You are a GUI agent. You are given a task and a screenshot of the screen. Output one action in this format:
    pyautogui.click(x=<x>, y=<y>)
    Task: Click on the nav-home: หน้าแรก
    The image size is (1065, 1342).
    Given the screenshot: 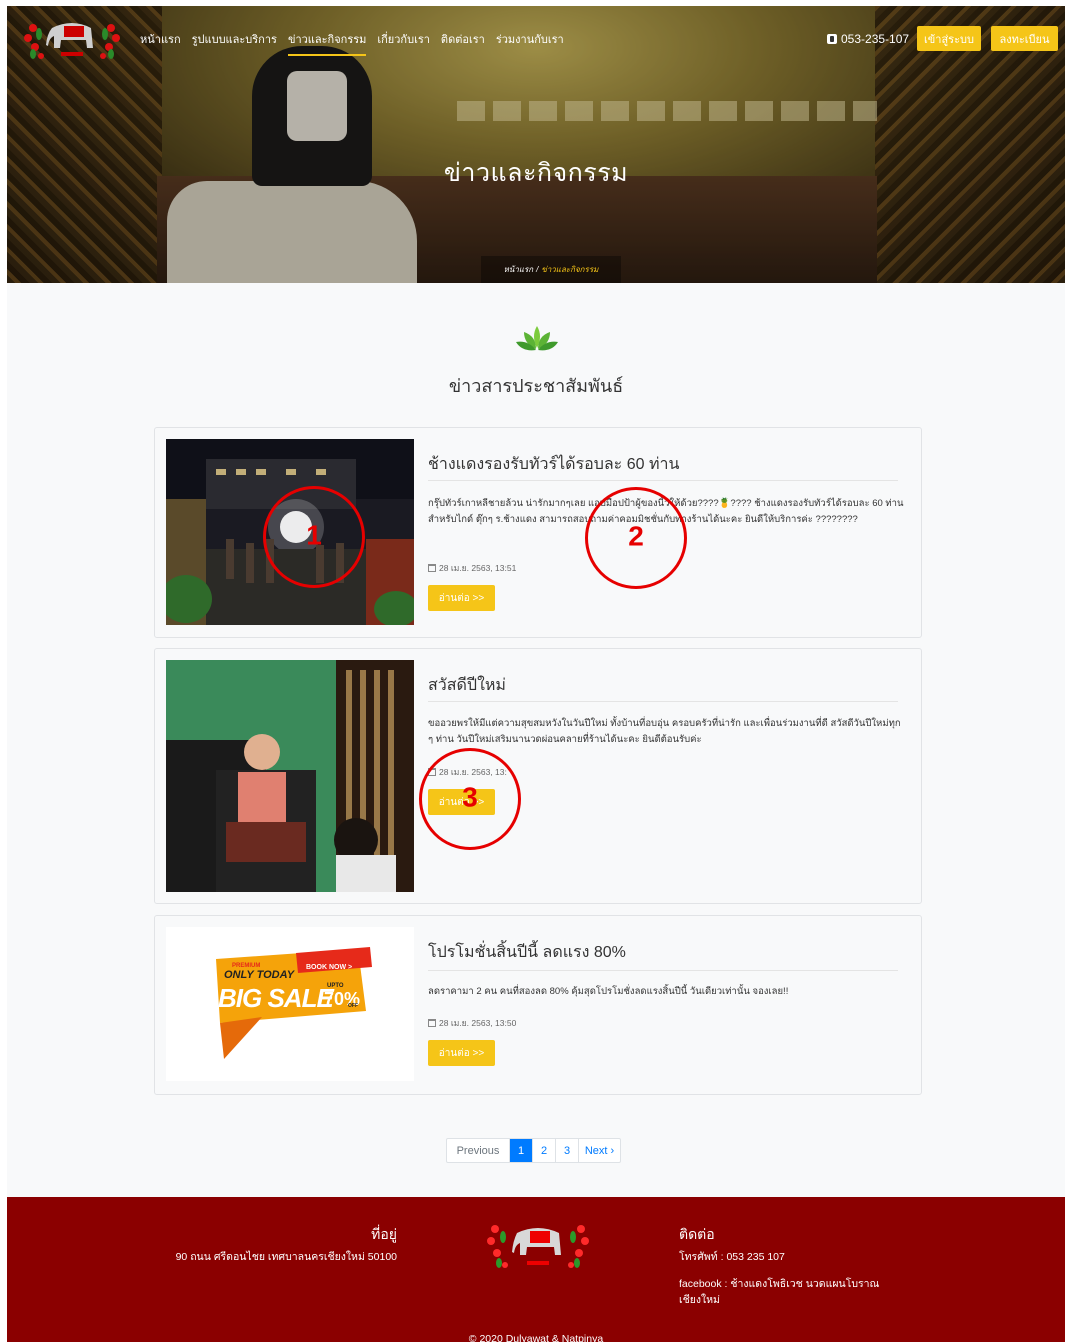 What is the action you would take?
    pyautogui.click(x=160, y=43)
    